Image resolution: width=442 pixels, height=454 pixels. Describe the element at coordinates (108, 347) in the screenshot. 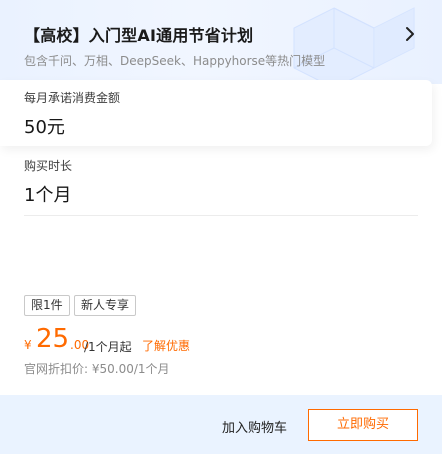

I see `price-unit: /1个月起` at that location.